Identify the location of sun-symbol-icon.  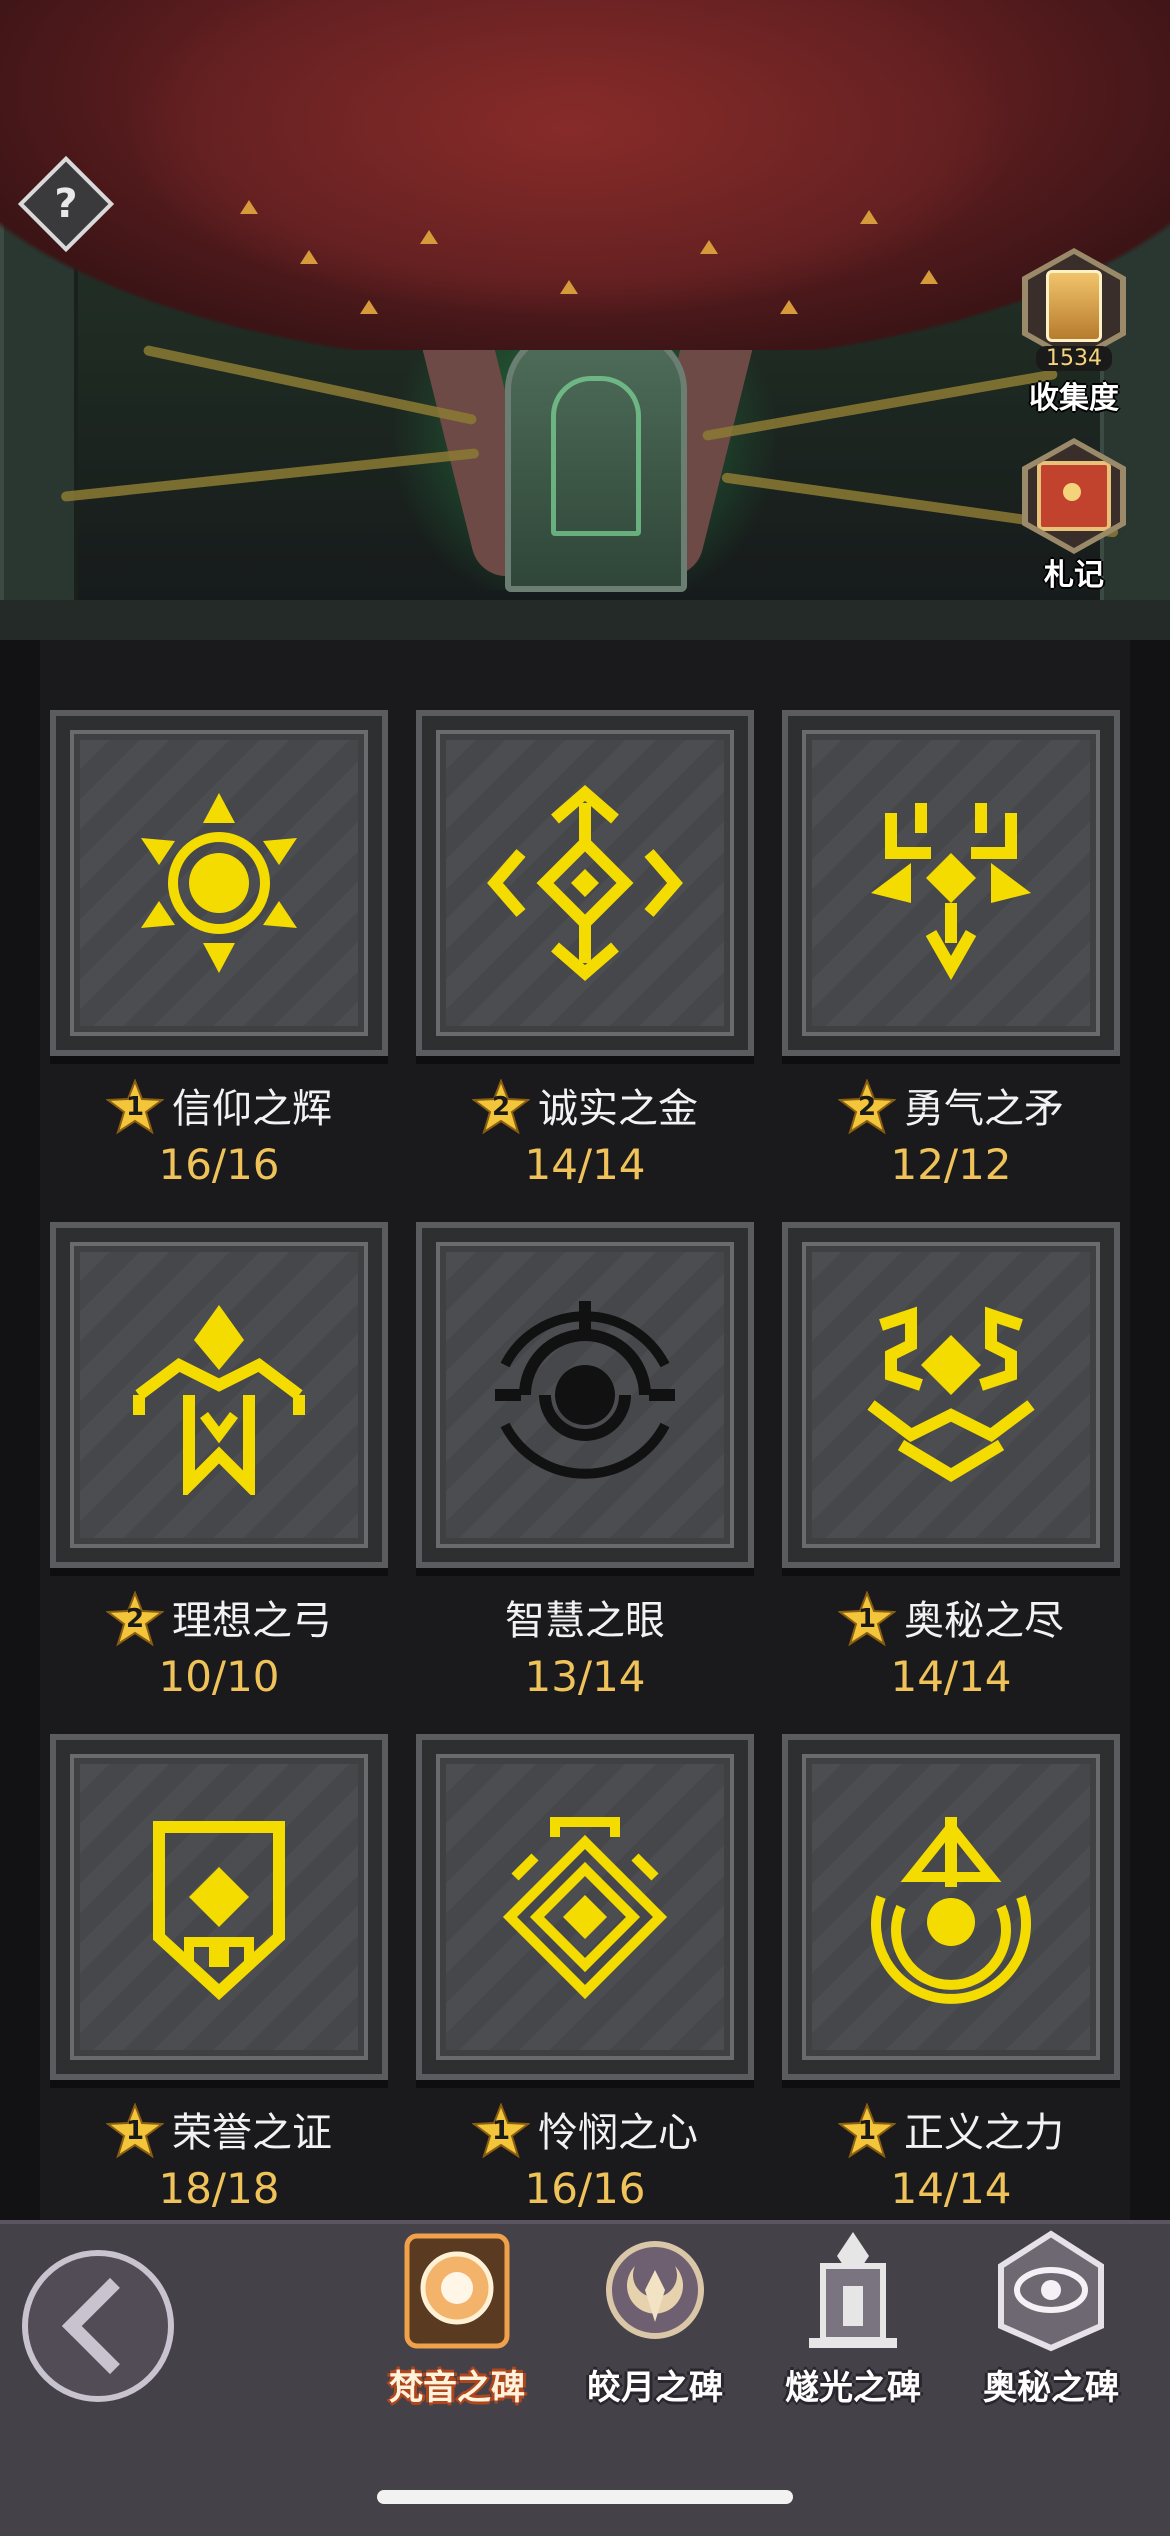
(219, 883).